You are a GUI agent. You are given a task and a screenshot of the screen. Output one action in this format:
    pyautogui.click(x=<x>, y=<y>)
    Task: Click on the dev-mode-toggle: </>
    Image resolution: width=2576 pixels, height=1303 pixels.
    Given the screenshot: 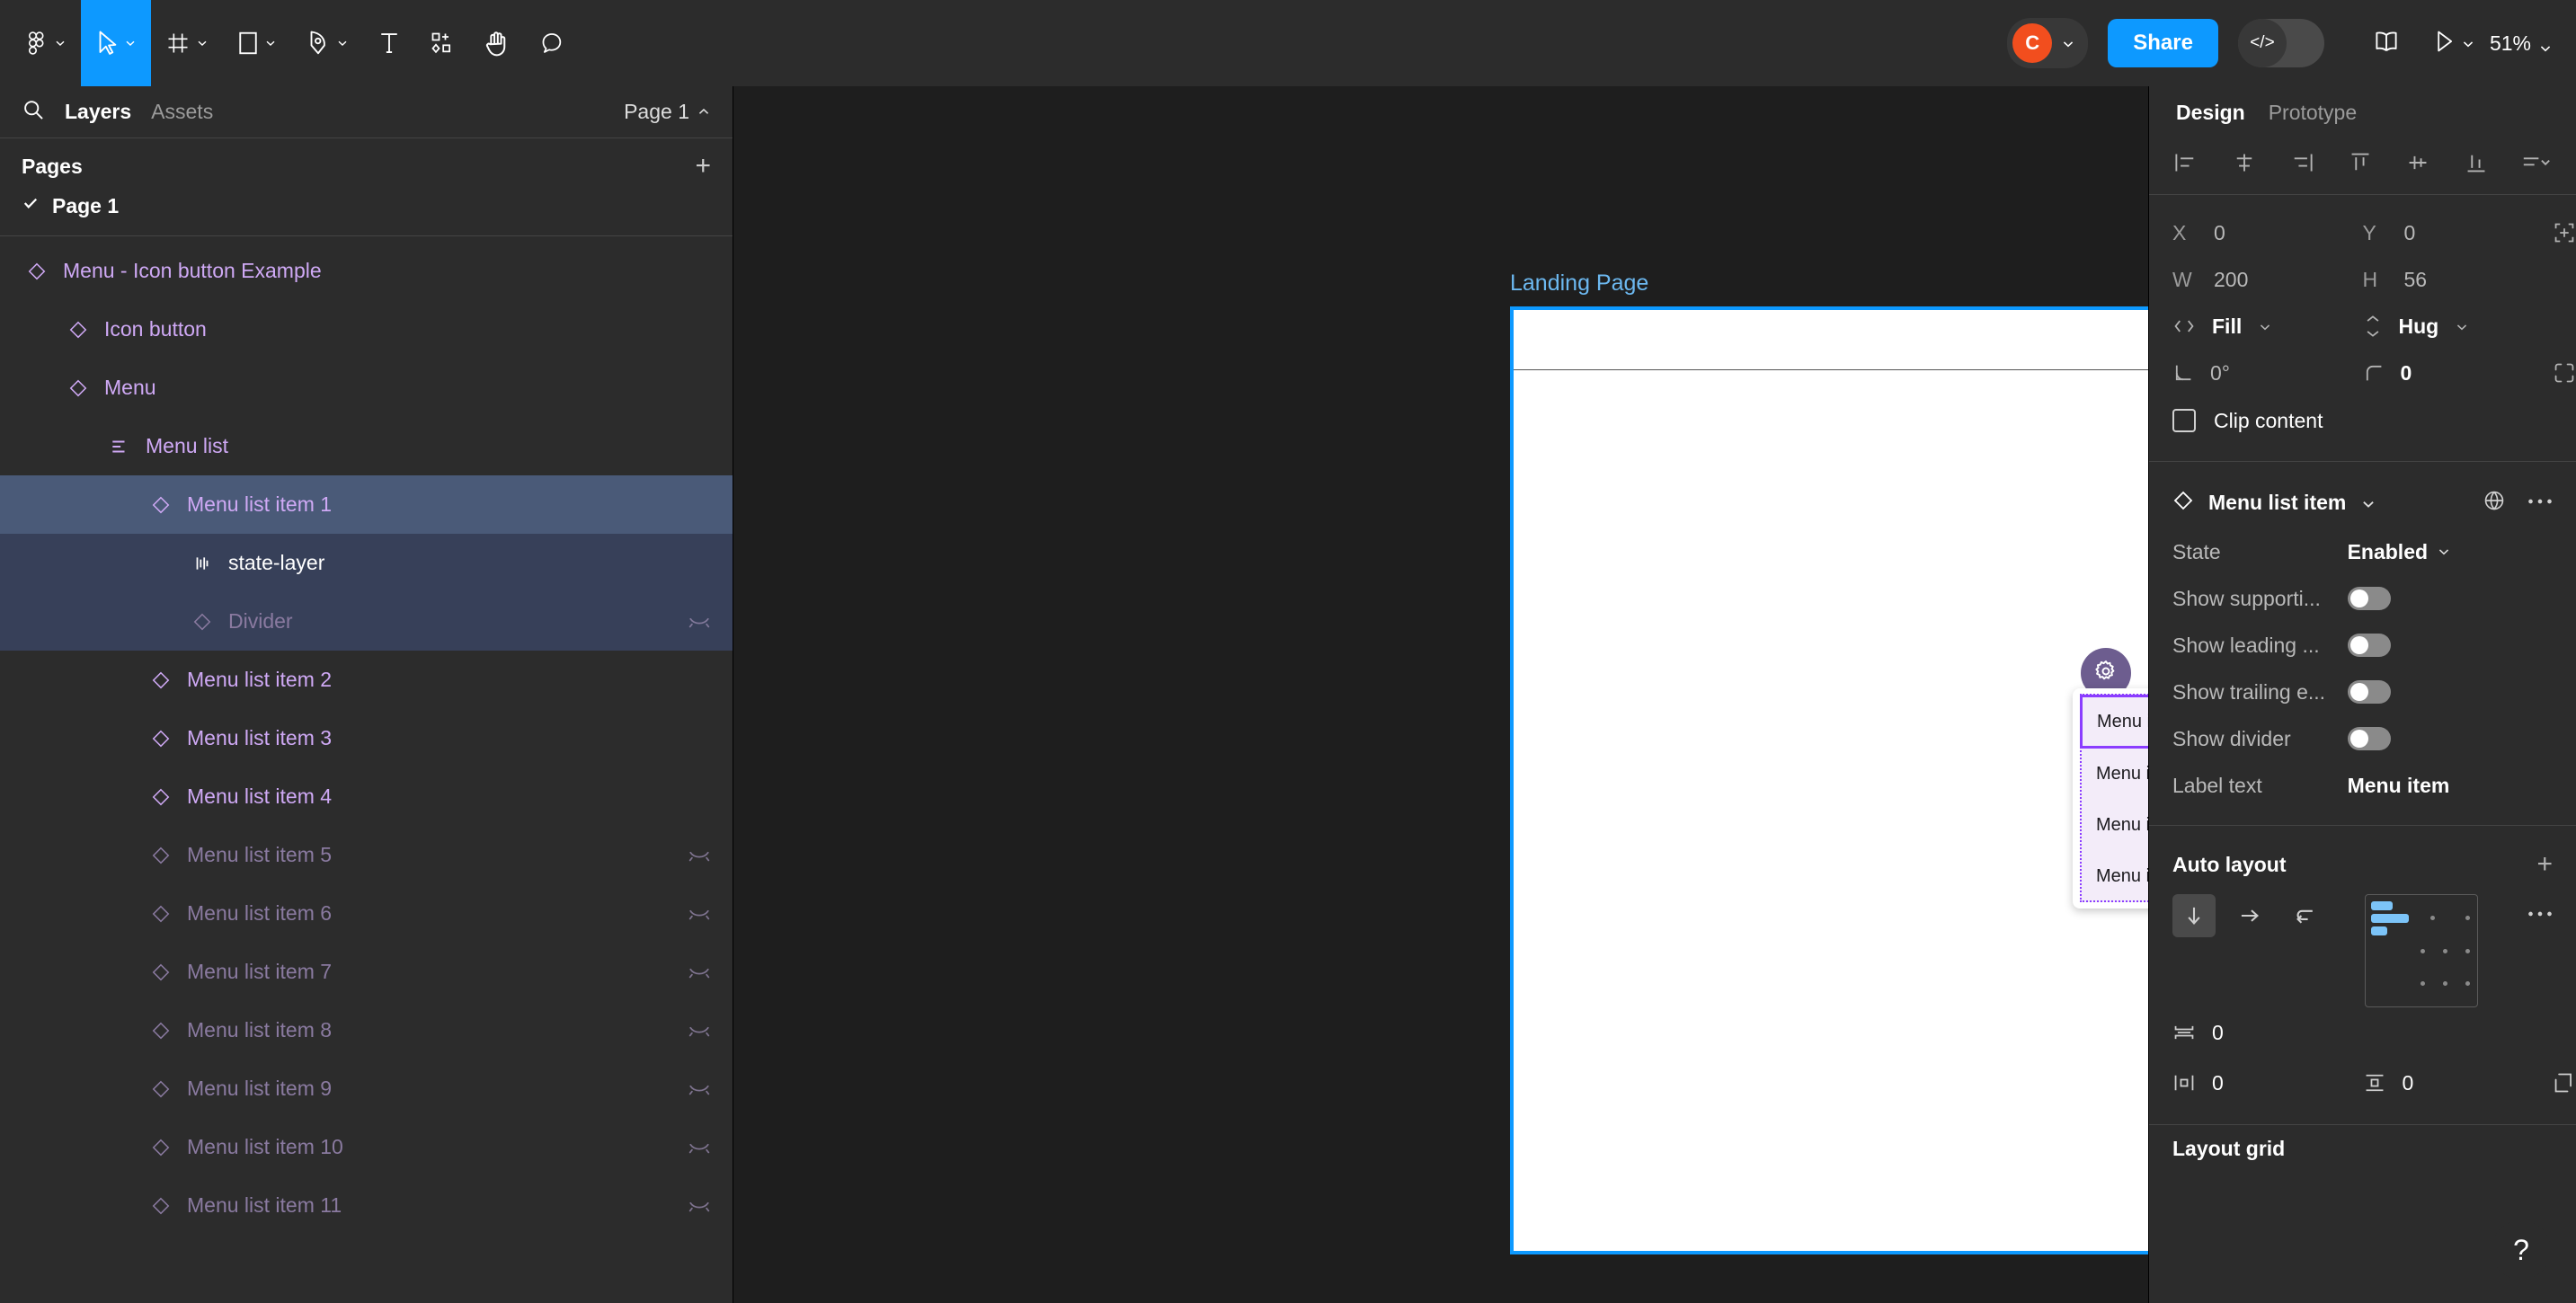 What is the action you would take?
    pyautogui.click(x=2280, y=43)
    